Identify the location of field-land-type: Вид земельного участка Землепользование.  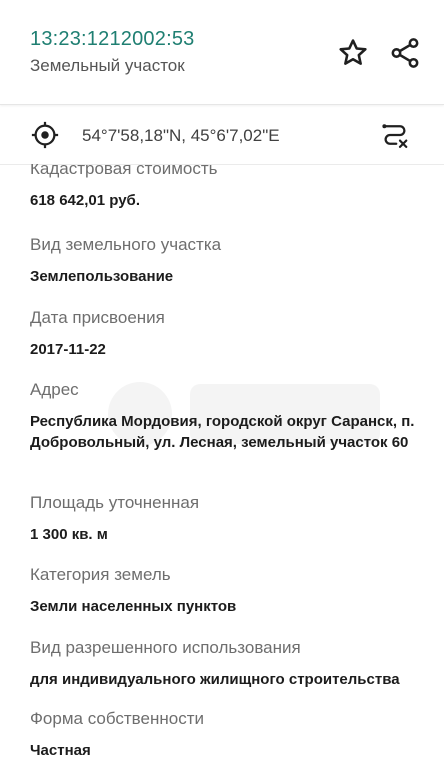
(233, 260).